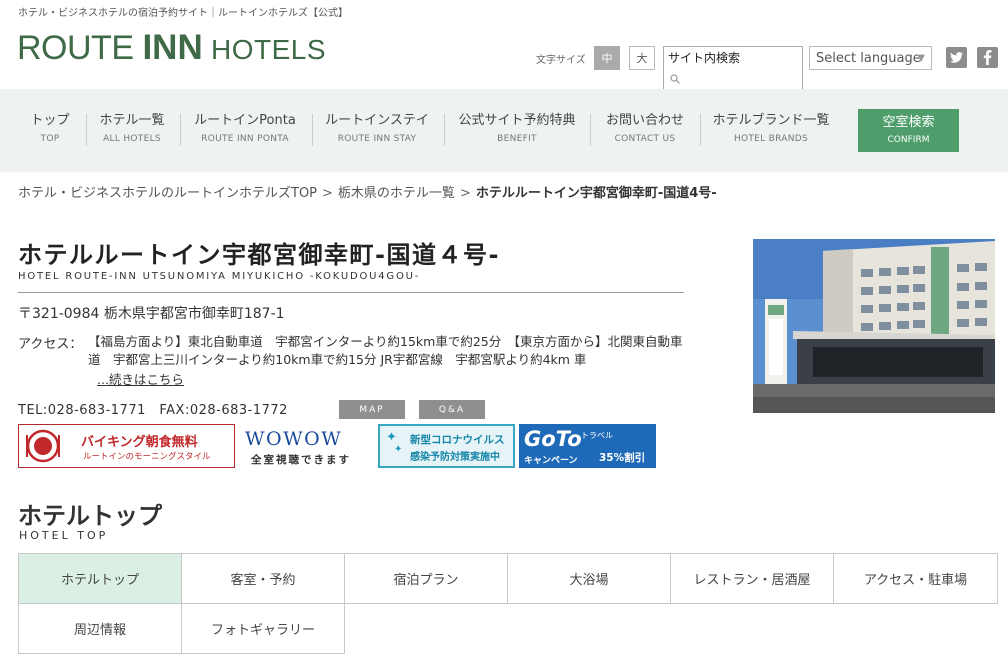 Image resolution: width=1008 pixels, height=667 pixels. Describe the element at coordinates (517, 139) in the screenshot. I see `nav-item-sublabel: BENEFIT` at that location.